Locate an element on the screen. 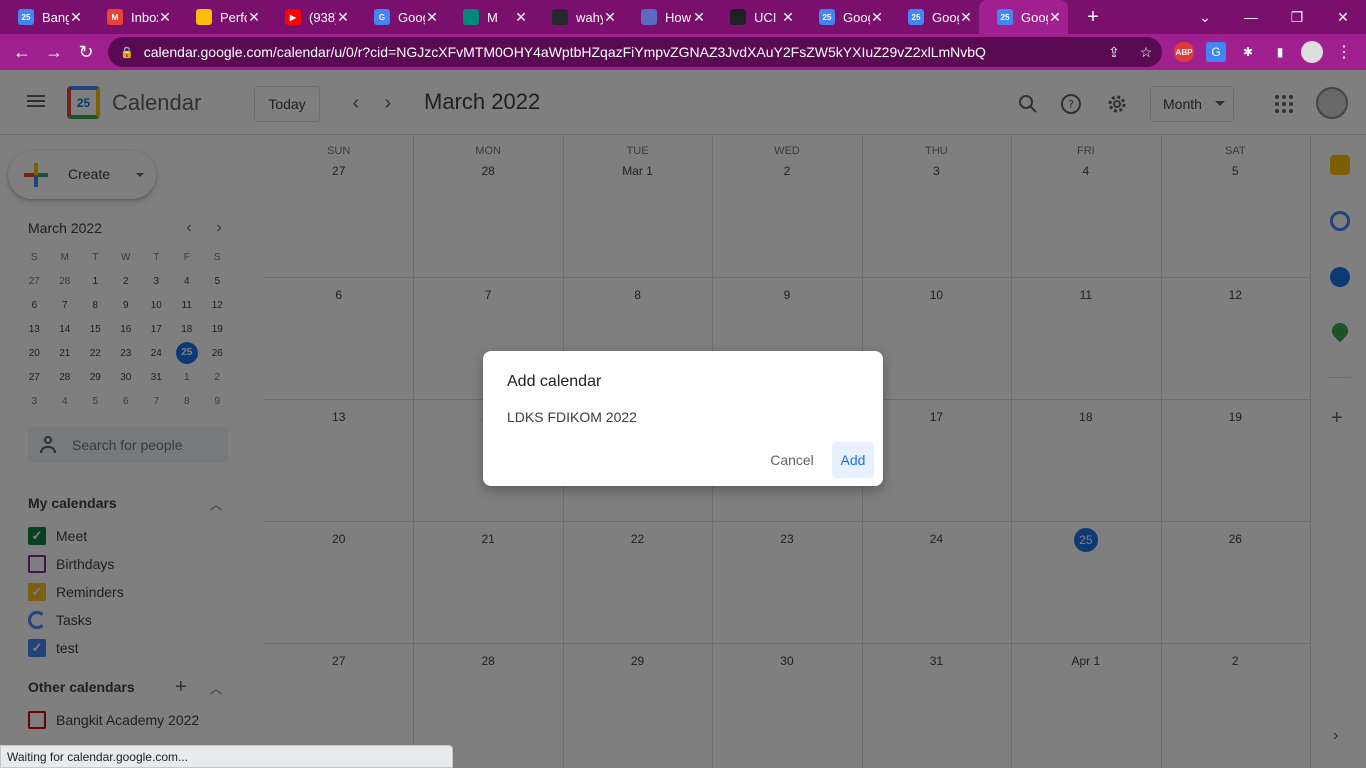  tab-title: Perfo is located at coordinates (233, 17).